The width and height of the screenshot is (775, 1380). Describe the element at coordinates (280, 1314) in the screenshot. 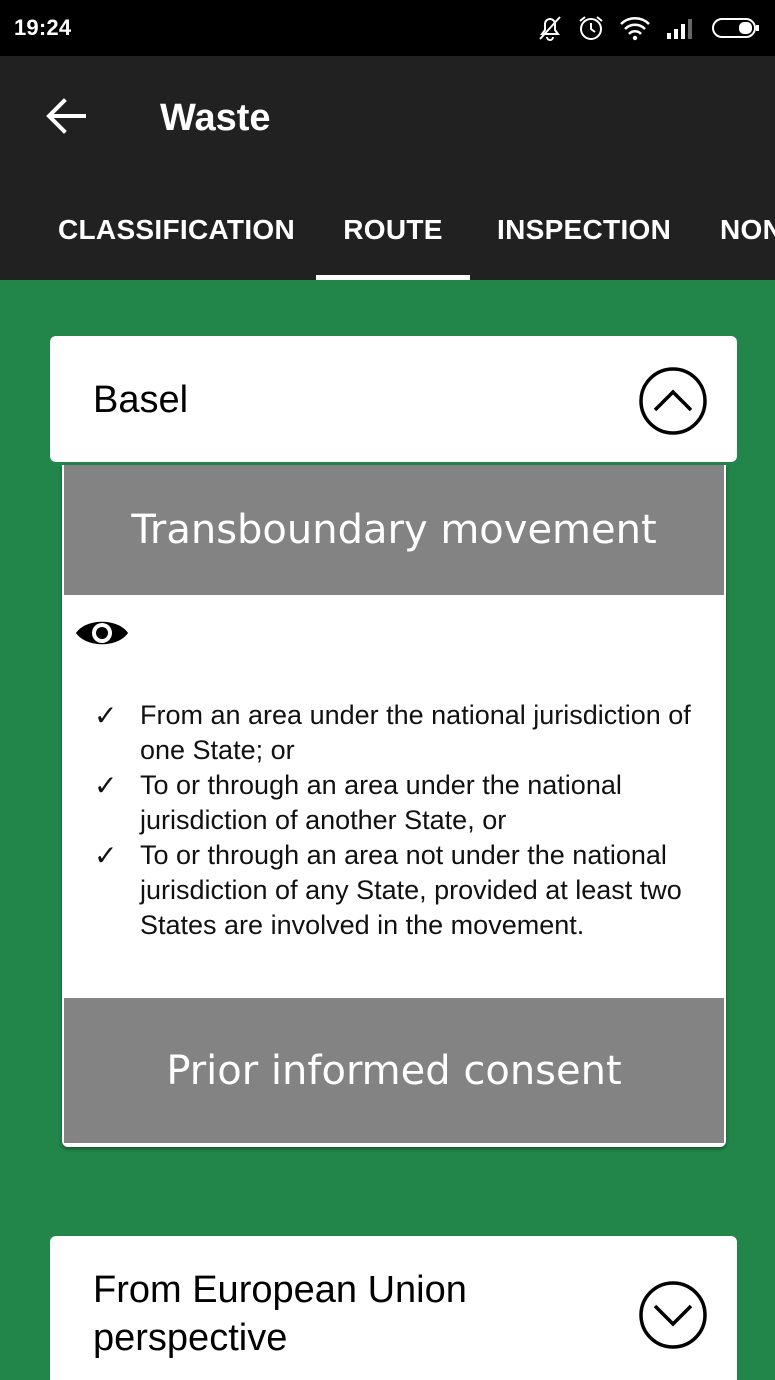

I see `card-title-eu: From European Union perspective` at that location.